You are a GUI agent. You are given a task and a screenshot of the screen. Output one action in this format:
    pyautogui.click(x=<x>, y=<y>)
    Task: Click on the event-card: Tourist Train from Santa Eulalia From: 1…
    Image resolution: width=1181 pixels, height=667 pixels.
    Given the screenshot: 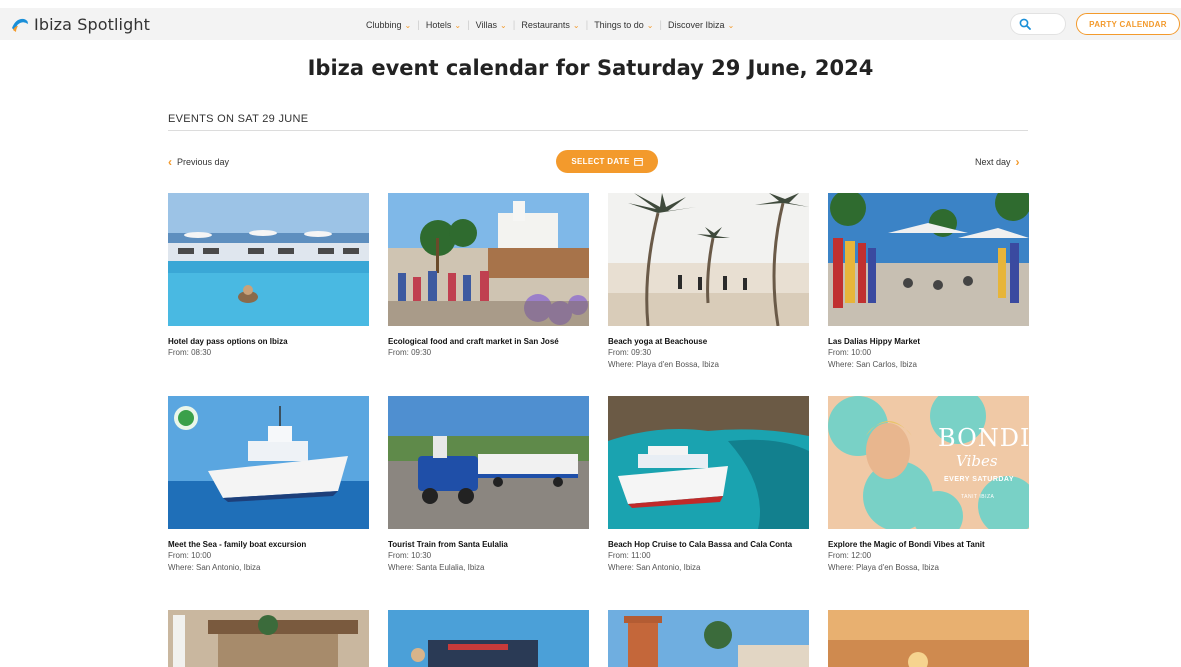 What is the action you would take?
    pyautogui.click(x=488, y=484)
    